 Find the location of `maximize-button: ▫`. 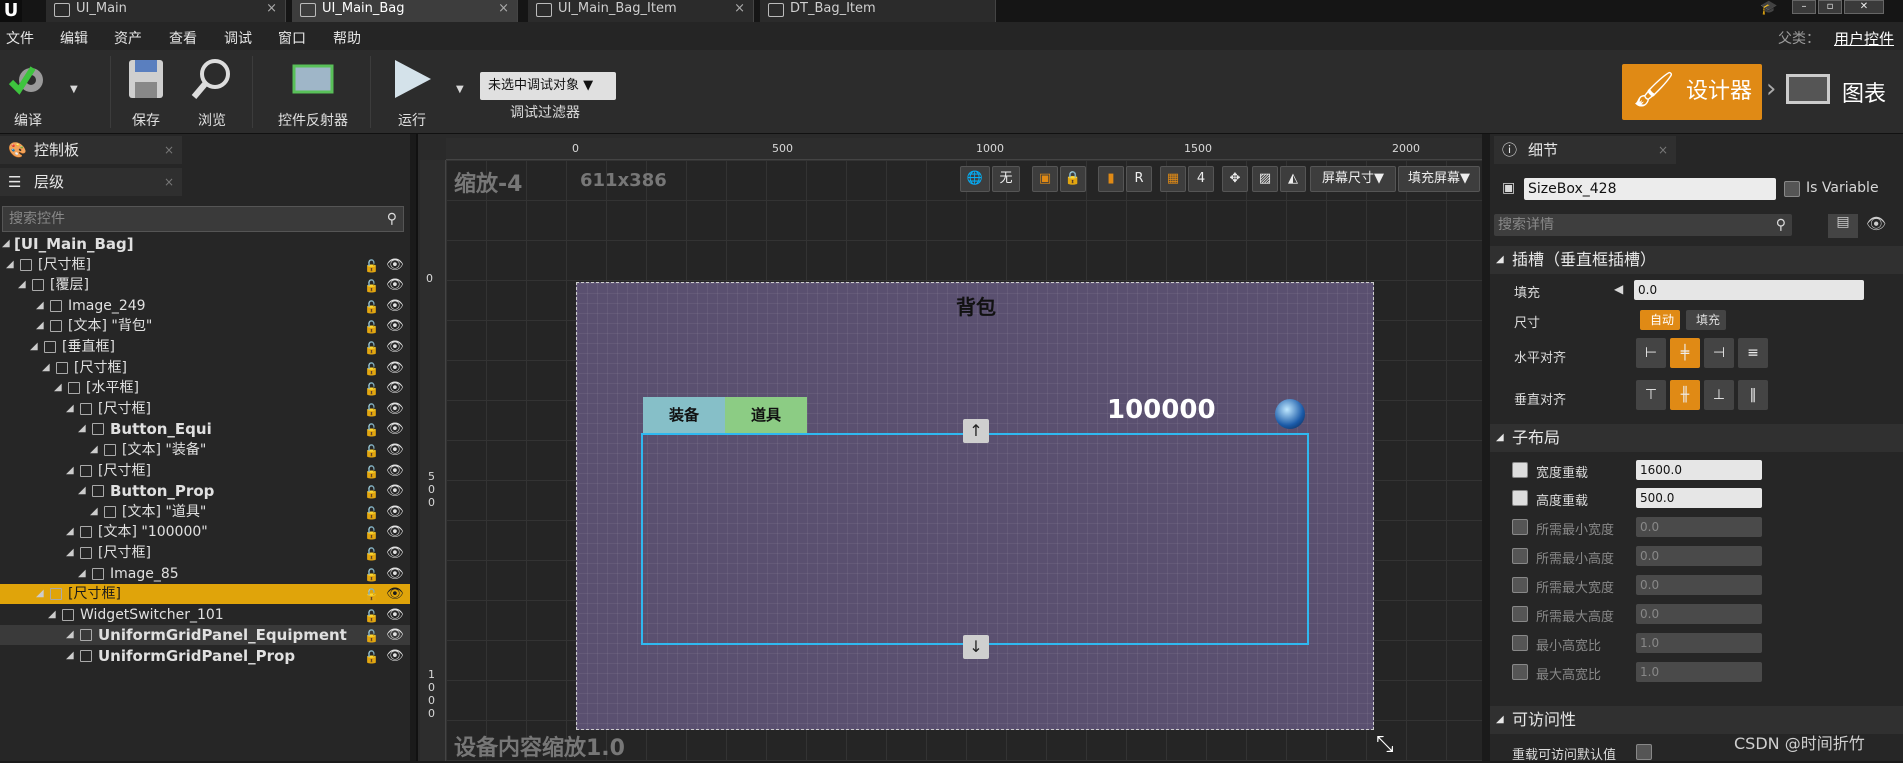

maximize-button: ▫ is located at coordinates (1830, 7).